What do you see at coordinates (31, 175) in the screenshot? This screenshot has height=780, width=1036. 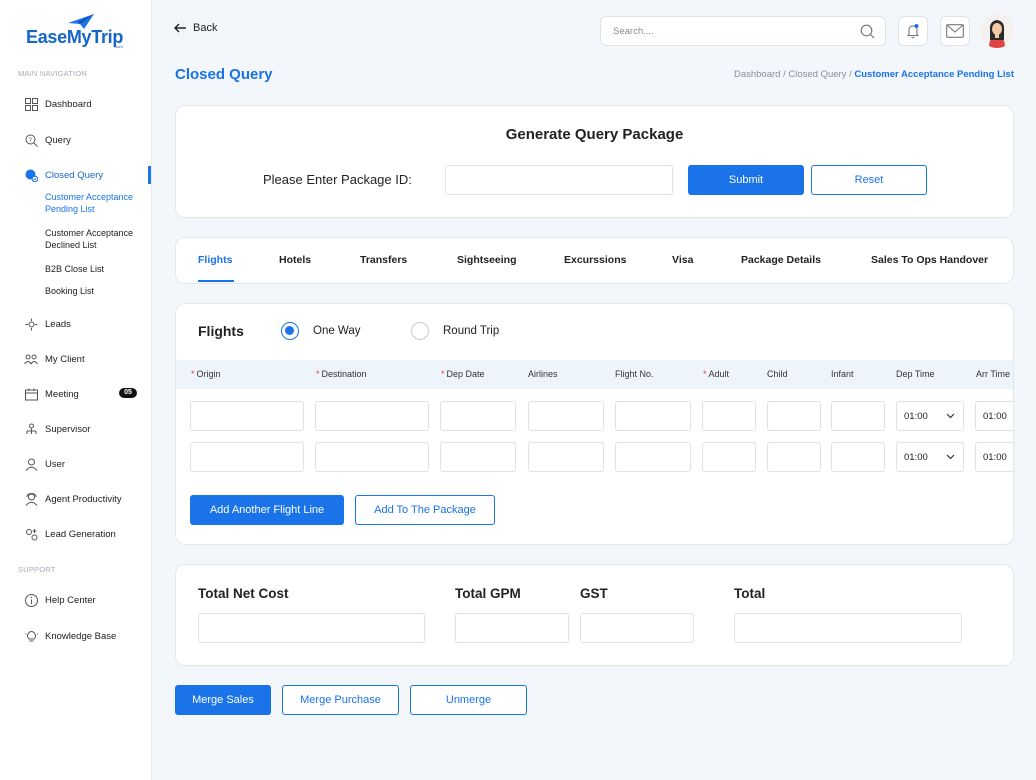 I see `closed-query-icon` at bounding box center [31, 175].